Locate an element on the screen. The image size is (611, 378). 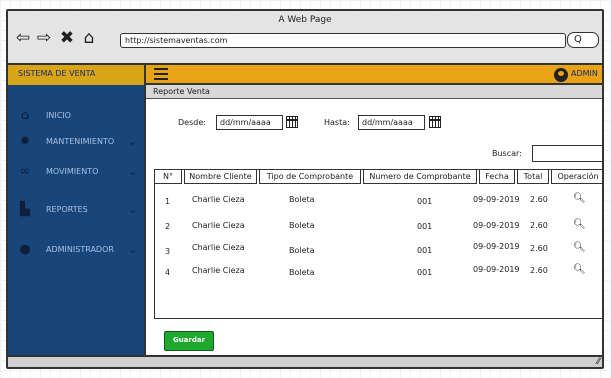
column-header: Nombre Cliente is located at coordinates (220, 176).